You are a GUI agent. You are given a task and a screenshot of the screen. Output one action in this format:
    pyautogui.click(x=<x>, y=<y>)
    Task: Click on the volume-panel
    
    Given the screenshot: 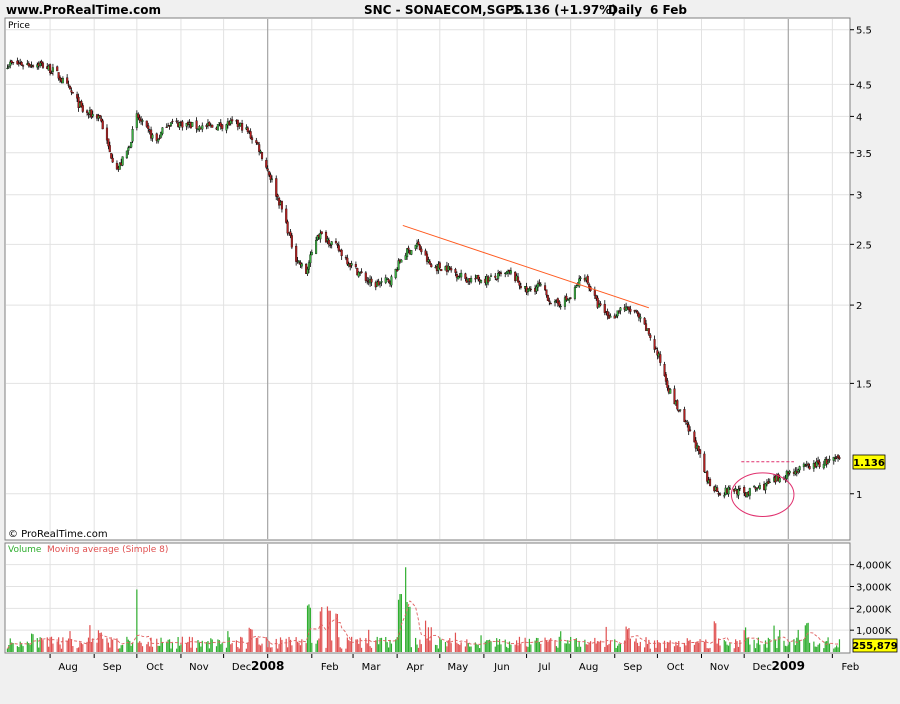 What is the action you would take?
    pyautogui.click(x=427, y=598)
    